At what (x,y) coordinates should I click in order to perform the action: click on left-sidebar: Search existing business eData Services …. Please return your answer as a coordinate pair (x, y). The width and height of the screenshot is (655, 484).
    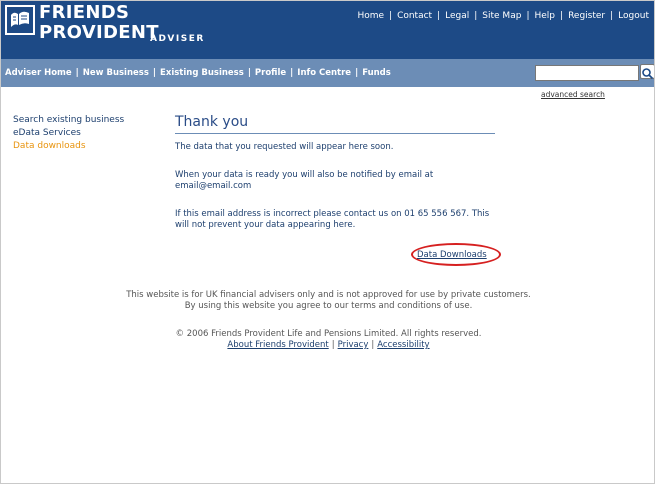
    Looking at the image, I should click on (68, 133).